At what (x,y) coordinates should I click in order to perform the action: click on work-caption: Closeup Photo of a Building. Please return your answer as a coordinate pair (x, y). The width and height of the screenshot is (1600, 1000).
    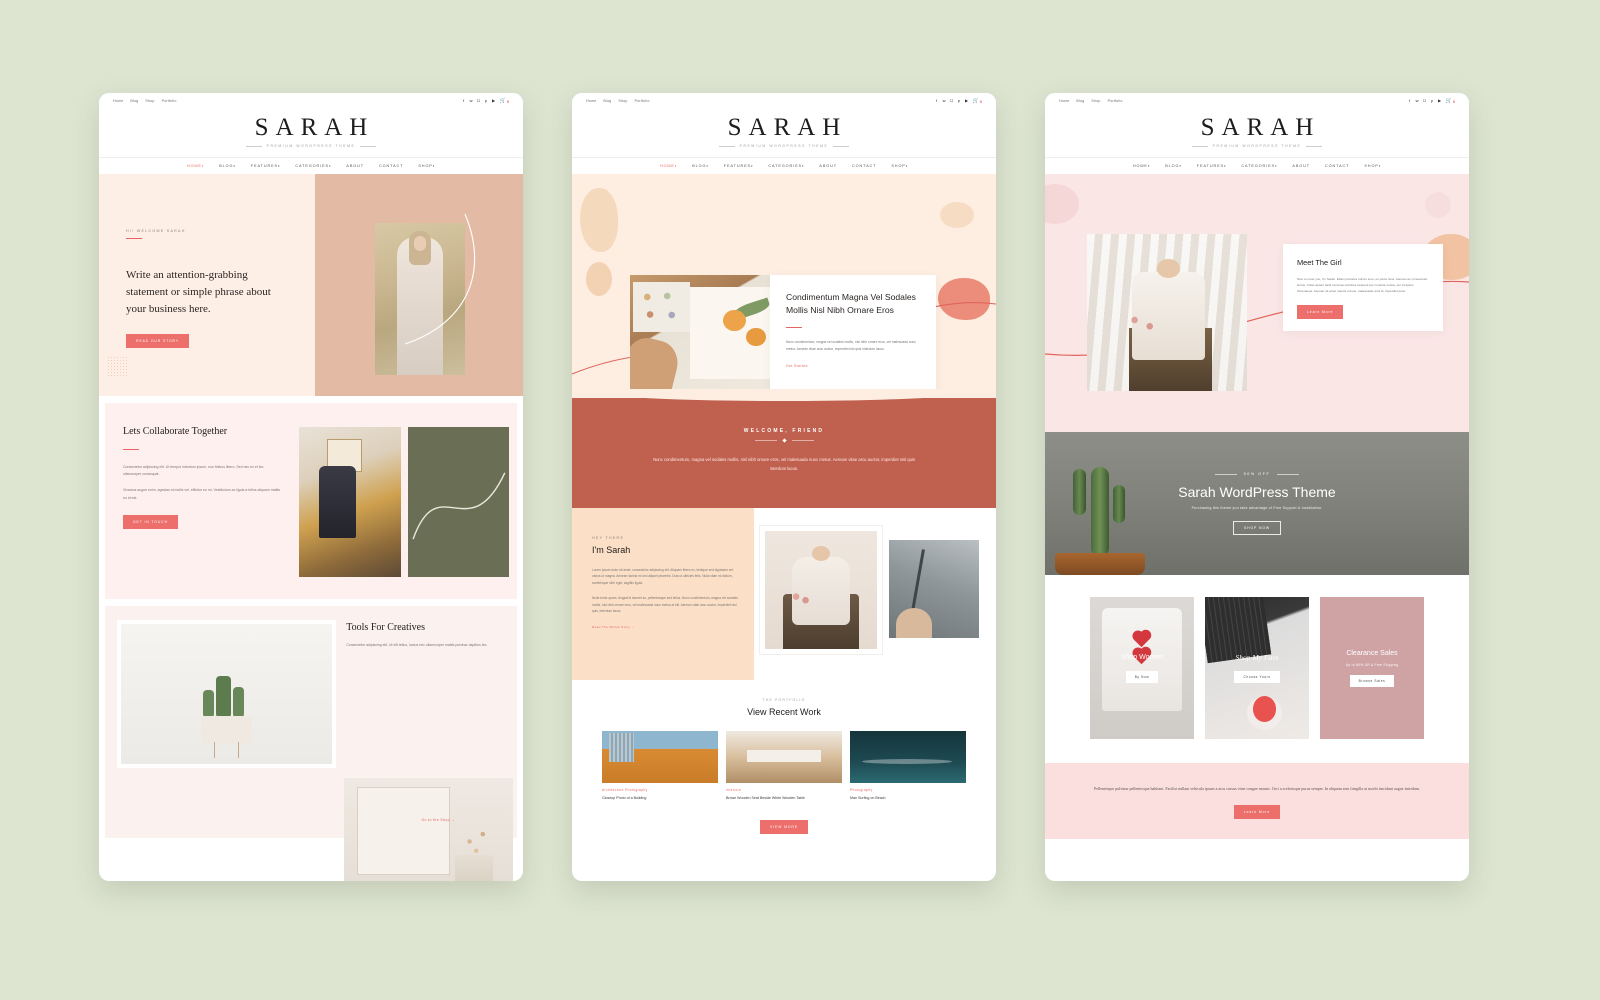
    Looking at the image, I should click on (660, 798).